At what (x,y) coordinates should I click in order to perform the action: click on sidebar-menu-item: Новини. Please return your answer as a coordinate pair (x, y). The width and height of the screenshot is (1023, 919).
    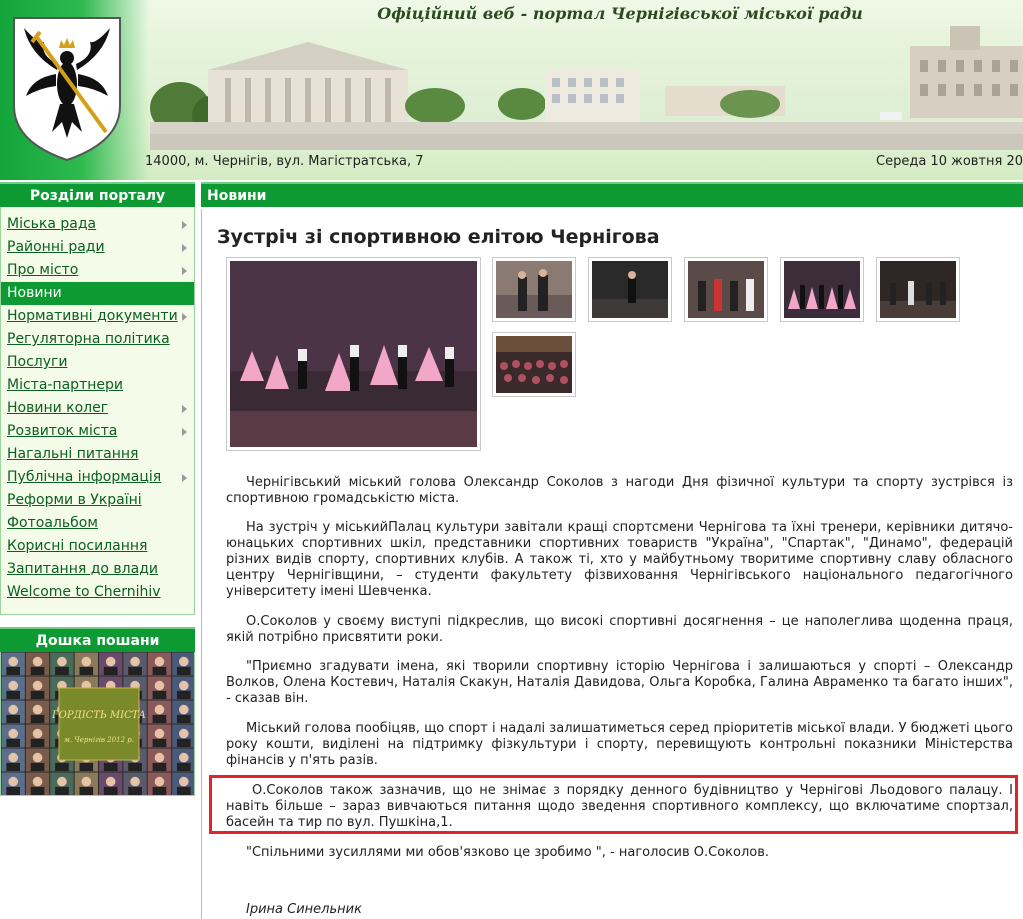
    Looking at the image, I should click on (97, 293).